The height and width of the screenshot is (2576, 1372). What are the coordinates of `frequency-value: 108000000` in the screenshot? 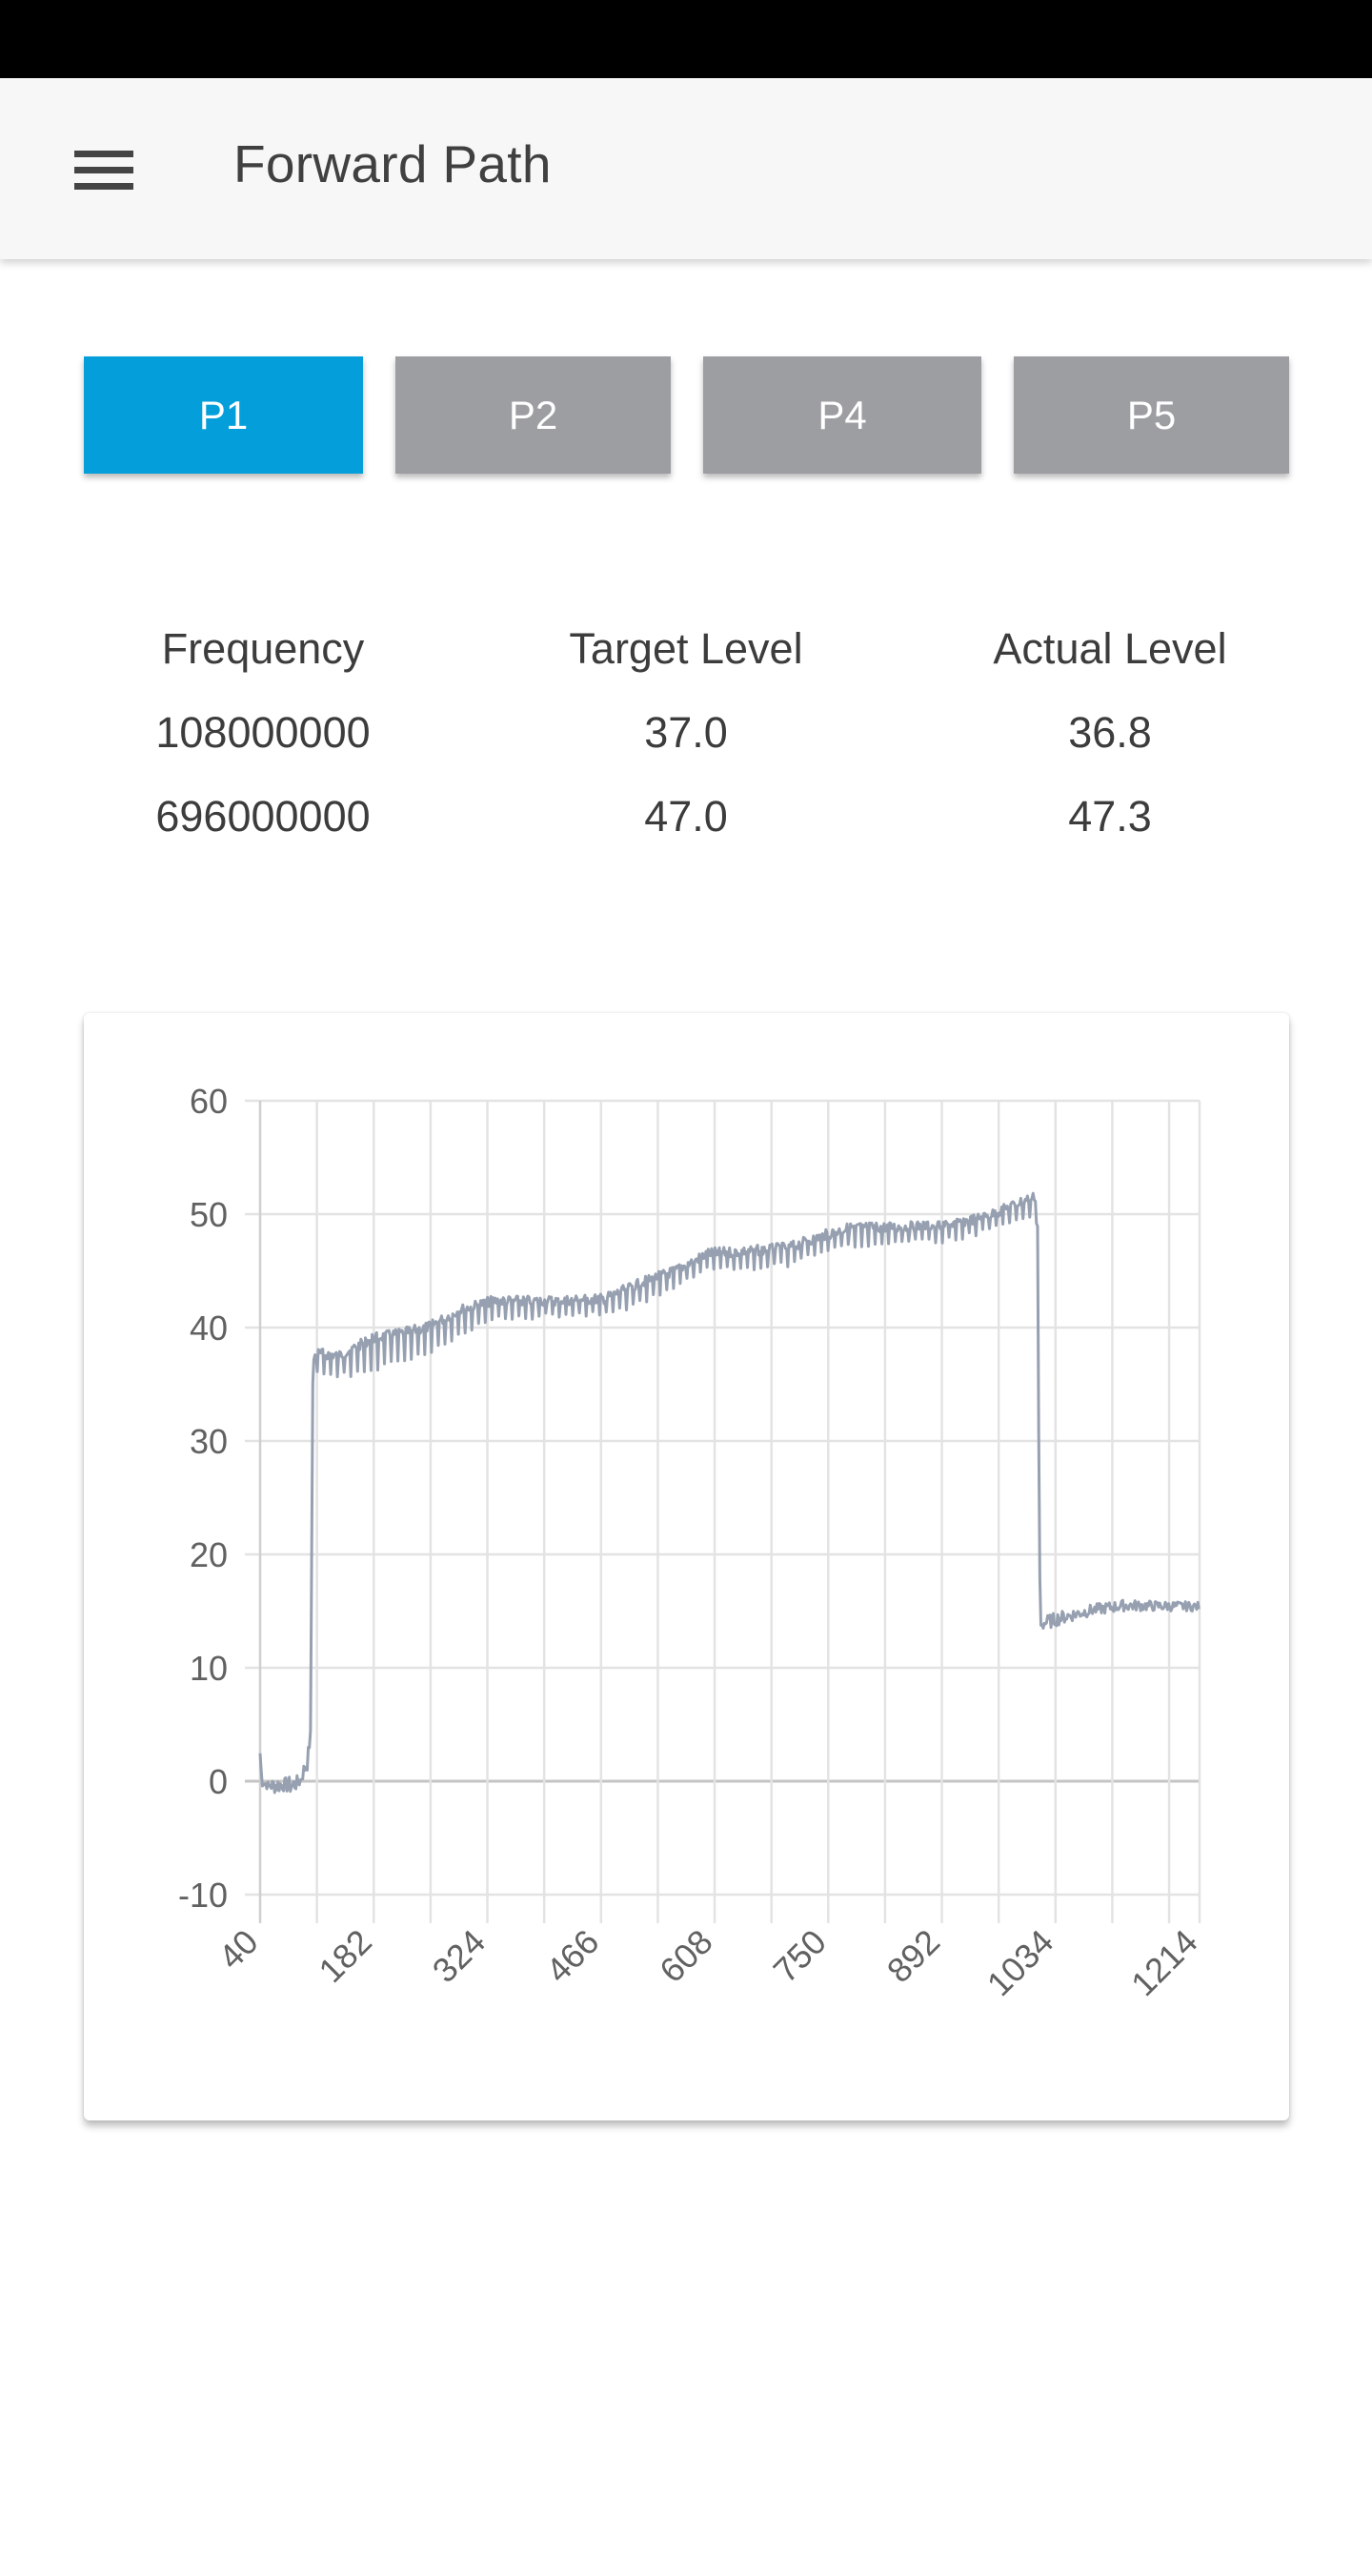 It's located at (263, 732).